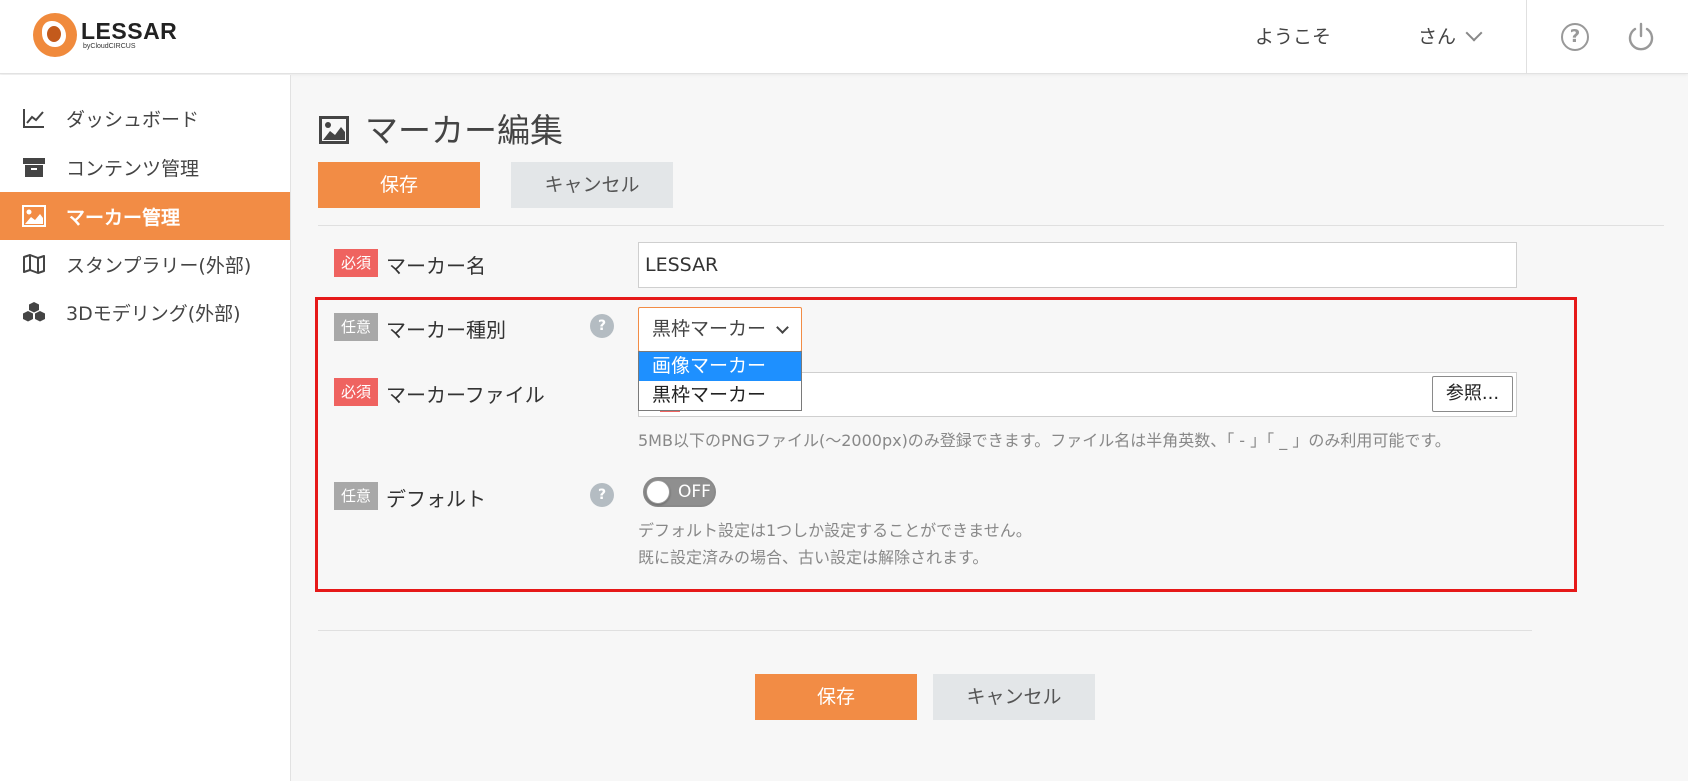 The image size is (1688, 781). I want to click on sidebar-item-label: マーカー管理, so click(123, 217).